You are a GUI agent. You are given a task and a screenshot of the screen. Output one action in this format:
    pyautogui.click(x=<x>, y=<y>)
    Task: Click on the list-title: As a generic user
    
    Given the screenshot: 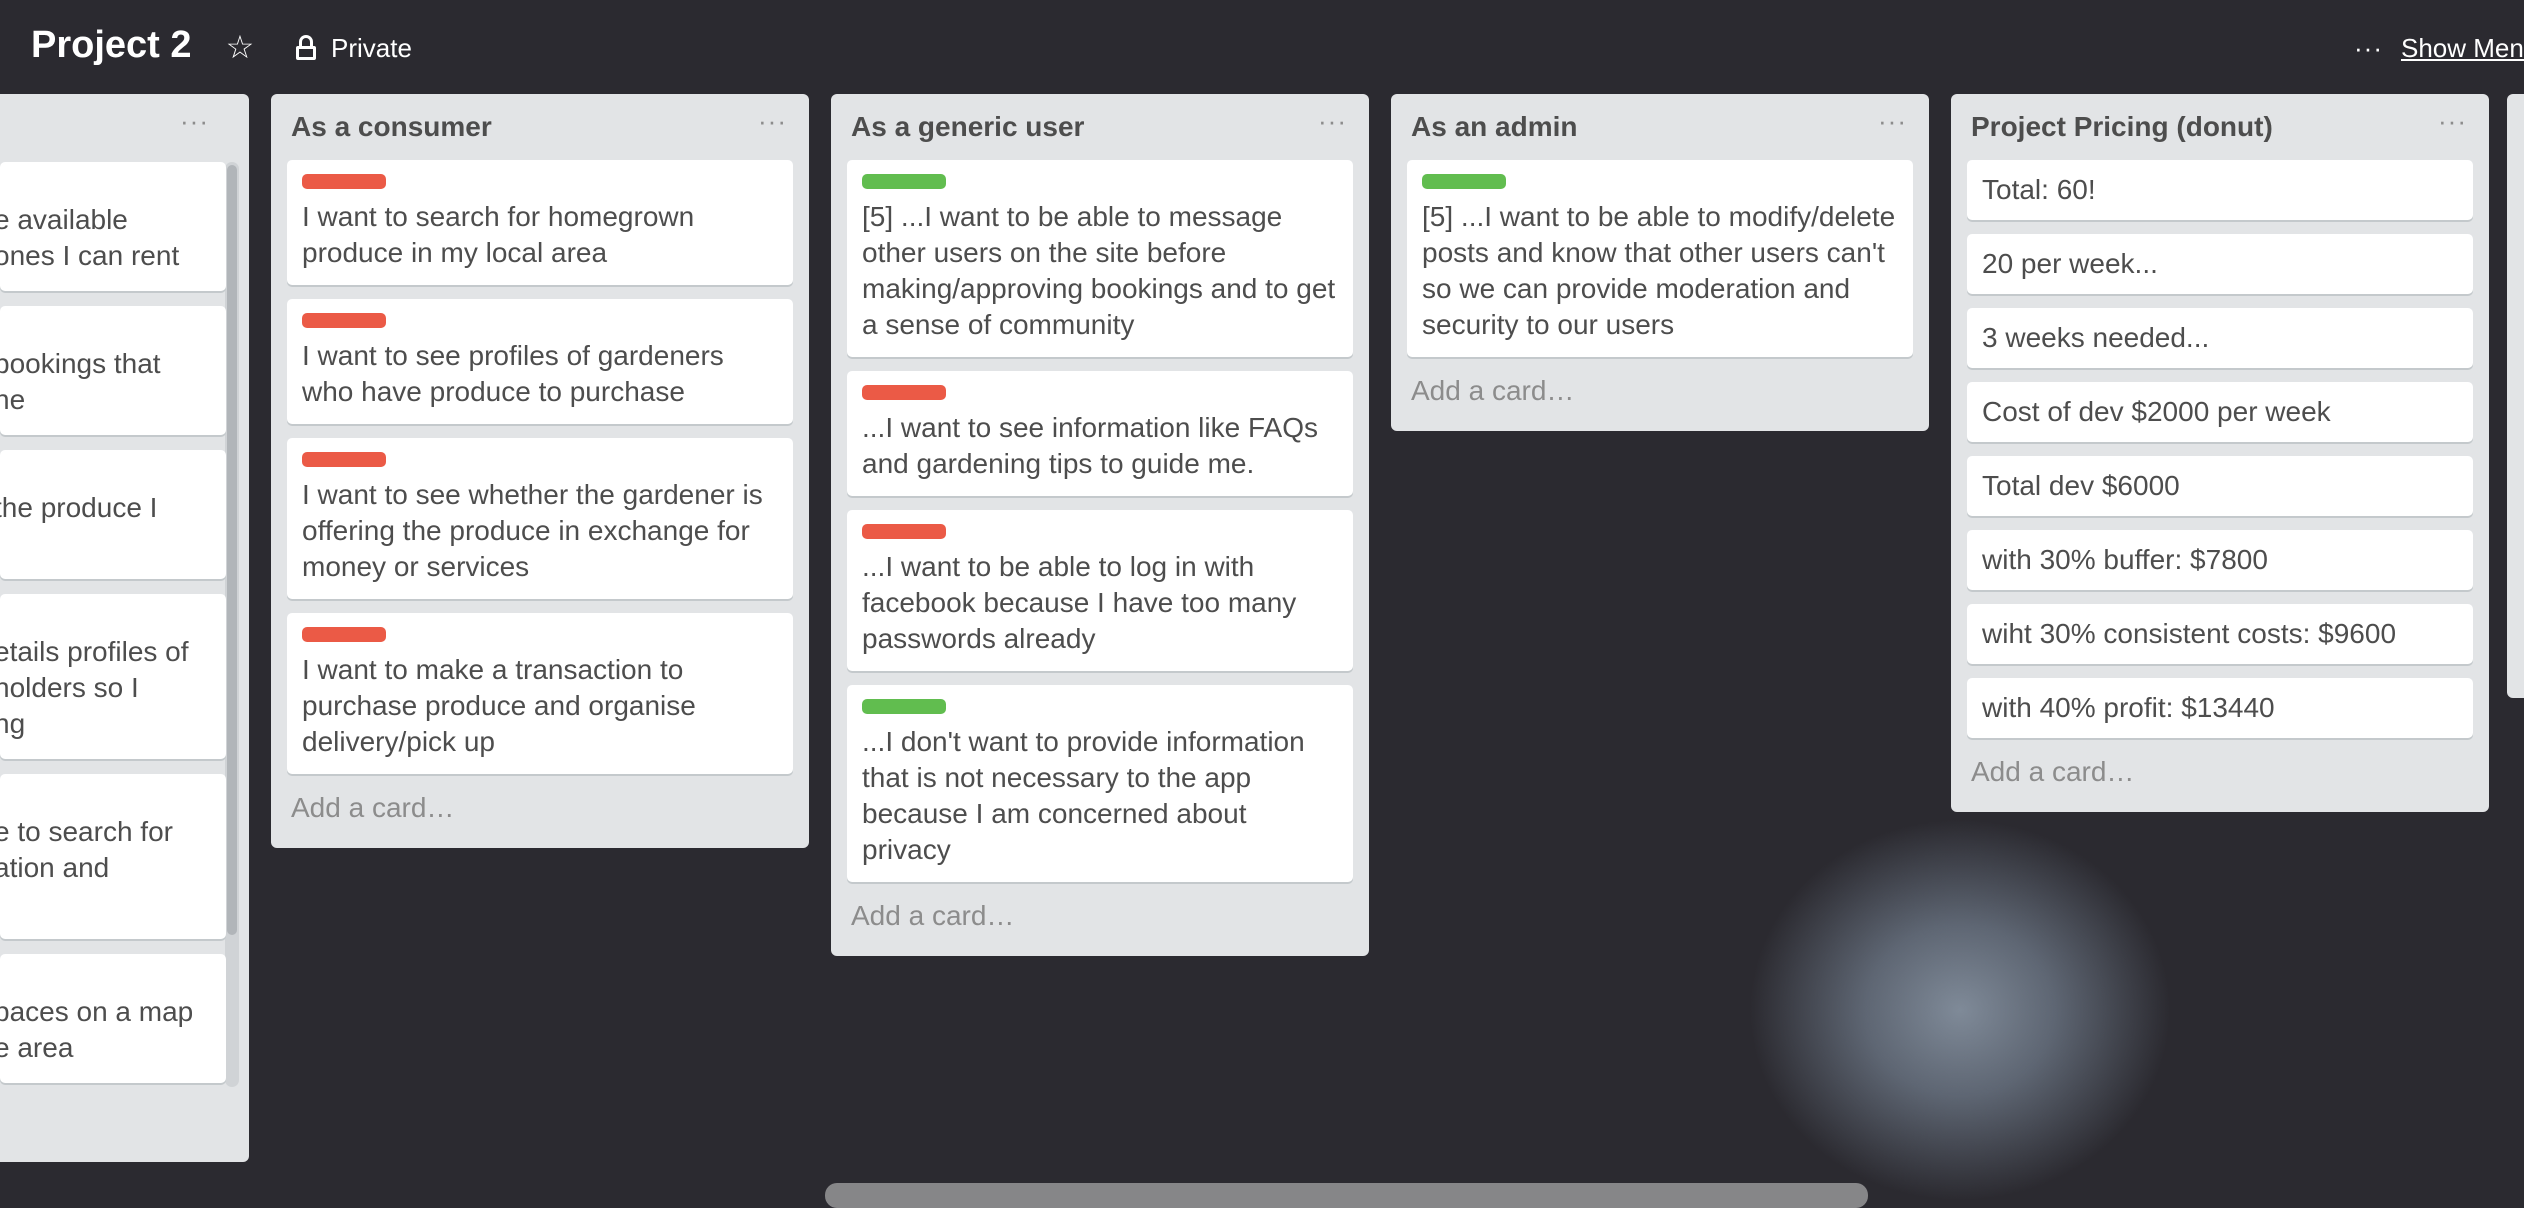 What is the action you would take?
    pyautogui.click(x=967, y=127)
    